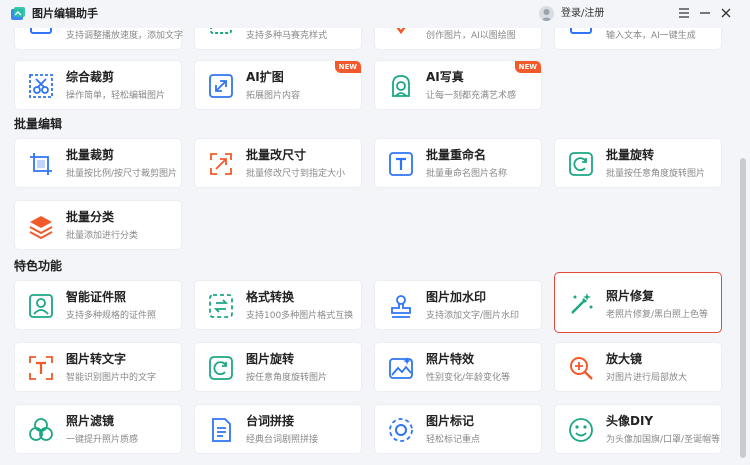 This screenshot has height=465, width=750. Describe the element at coordinates (473, 316) in the screenshot. I see `card-desc: 支持添加文字/图片水印` at that location.